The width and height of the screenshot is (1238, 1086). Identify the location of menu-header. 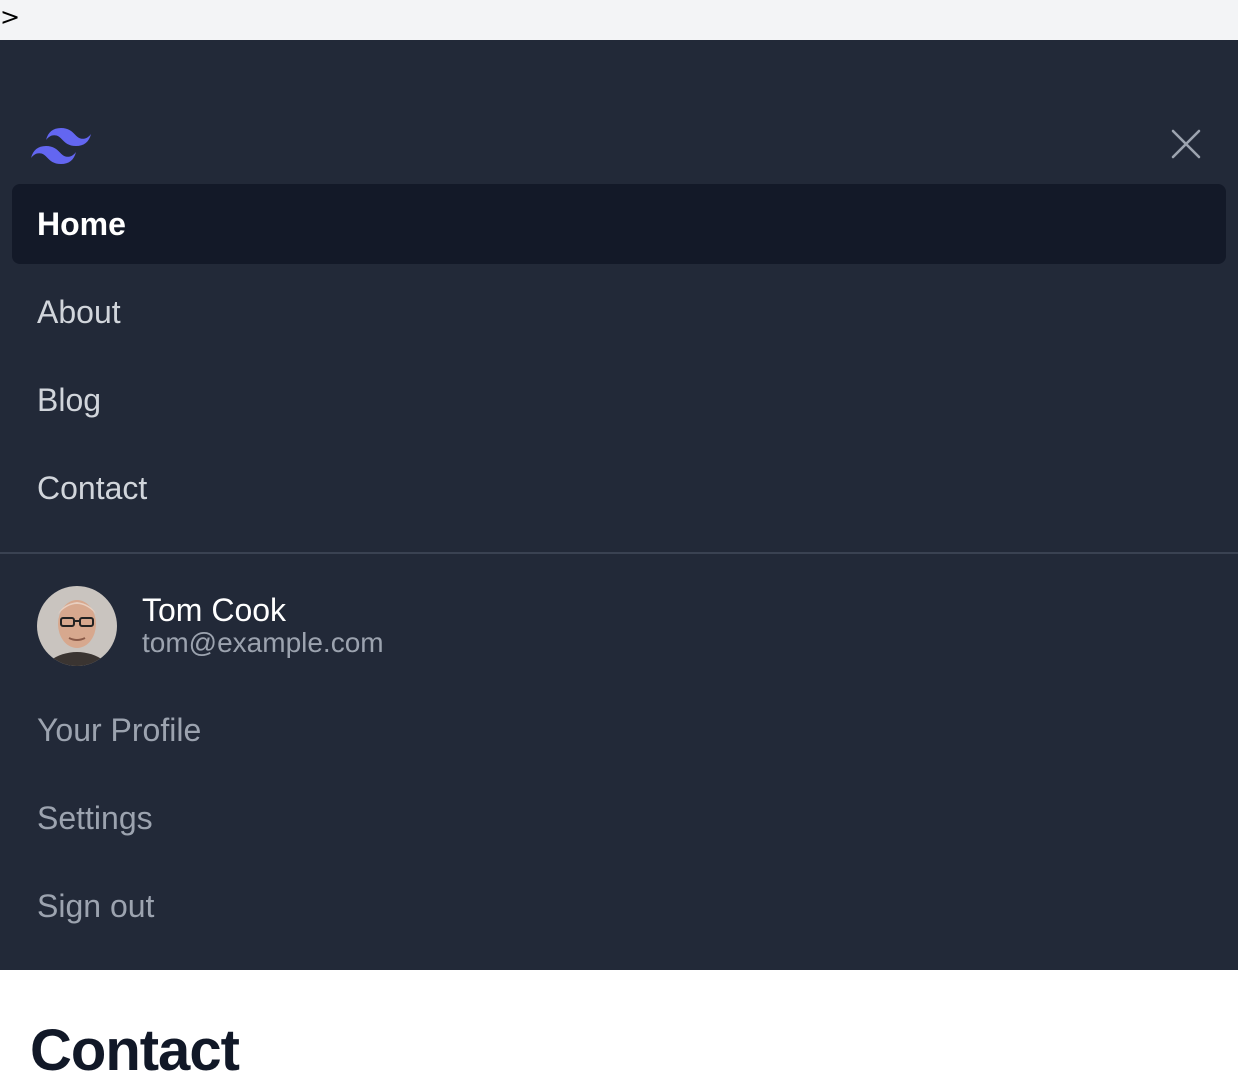
(619, 112).